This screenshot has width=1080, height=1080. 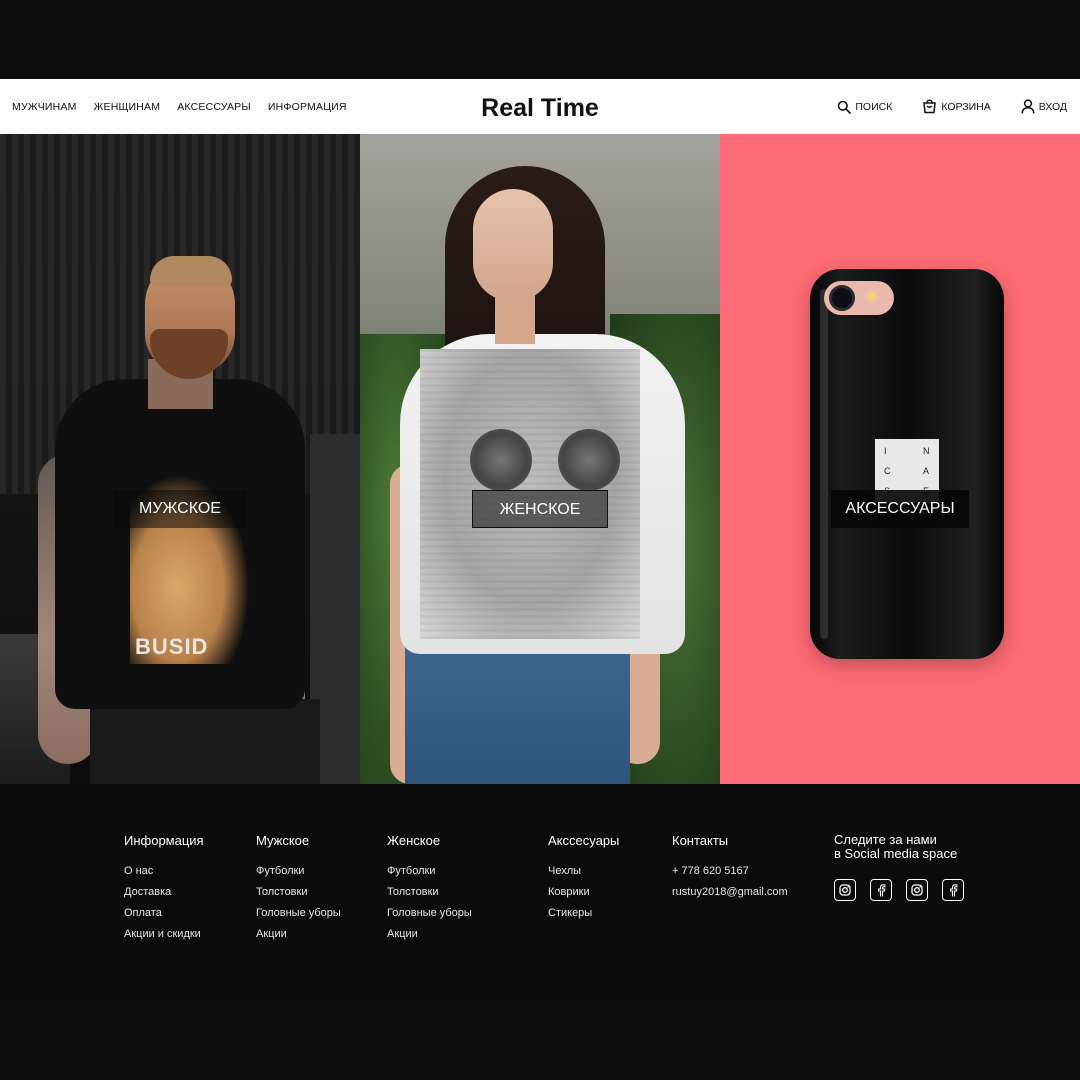 I want to click on social-title-line2: в Social media space, so click(x=896, y=853).